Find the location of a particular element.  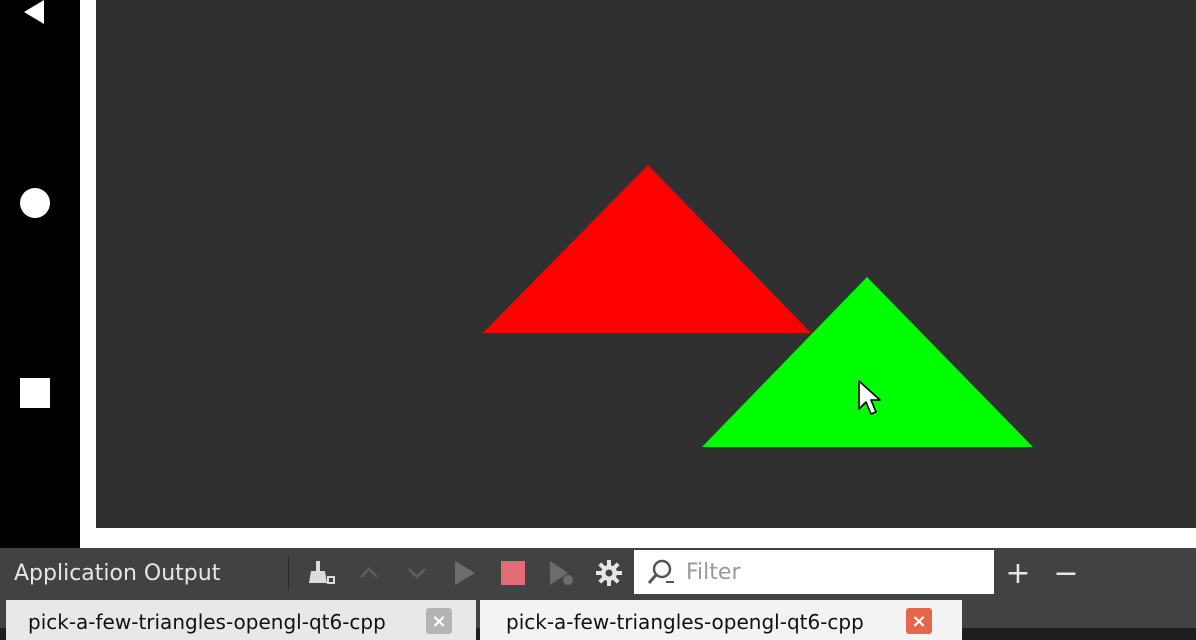

circle-home-icon is located at coordinates (35, 203).